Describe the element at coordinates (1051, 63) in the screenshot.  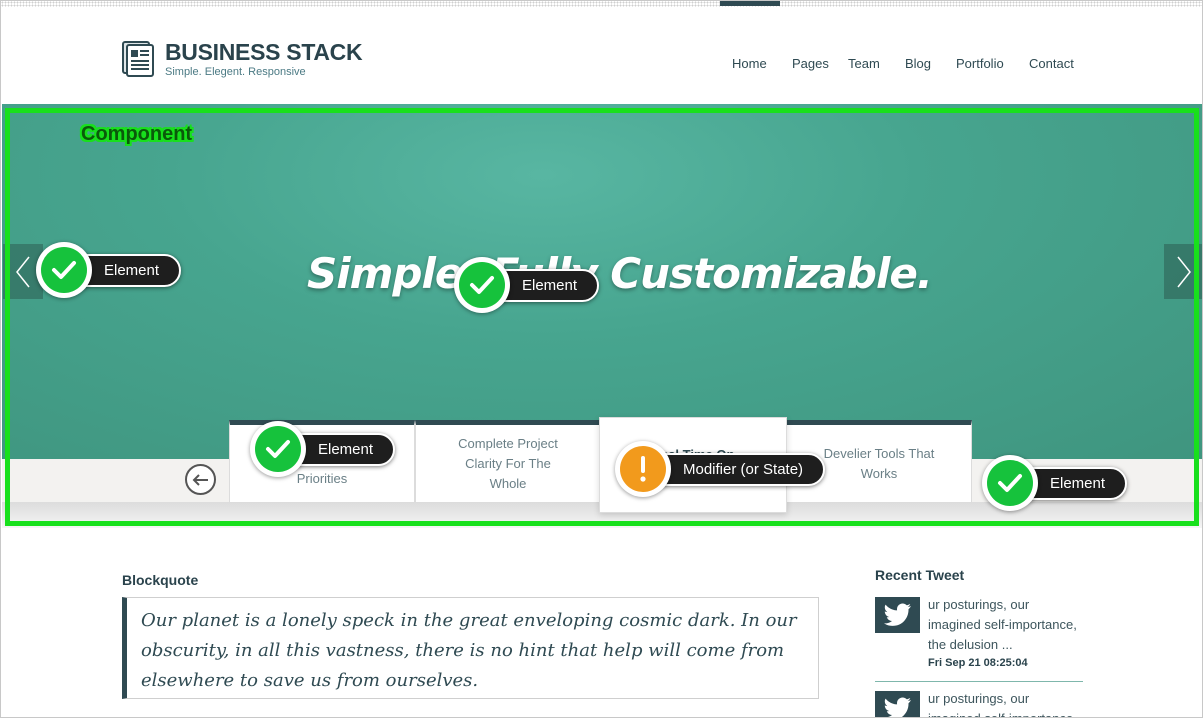
I see `nav-item-contact: Contact` at that location.